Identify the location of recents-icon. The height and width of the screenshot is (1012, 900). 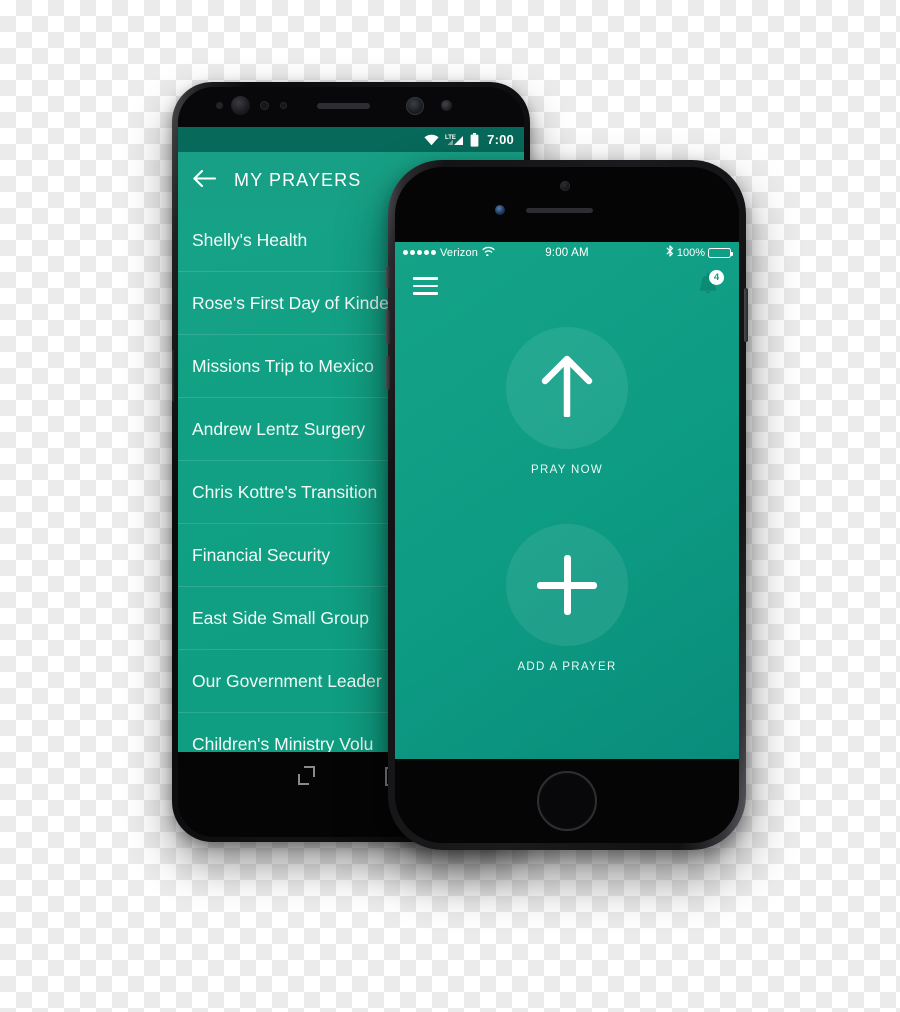
(306, 775).